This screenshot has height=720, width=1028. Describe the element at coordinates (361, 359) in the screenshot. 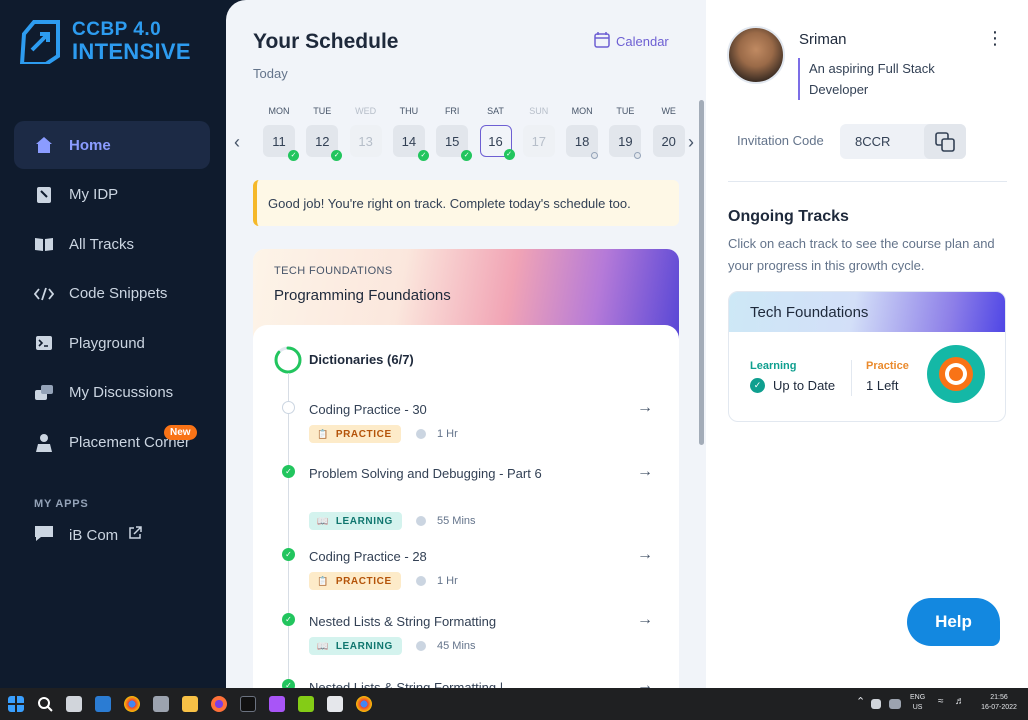

I see `module-title: Dictionaries (6/7)` at that location.